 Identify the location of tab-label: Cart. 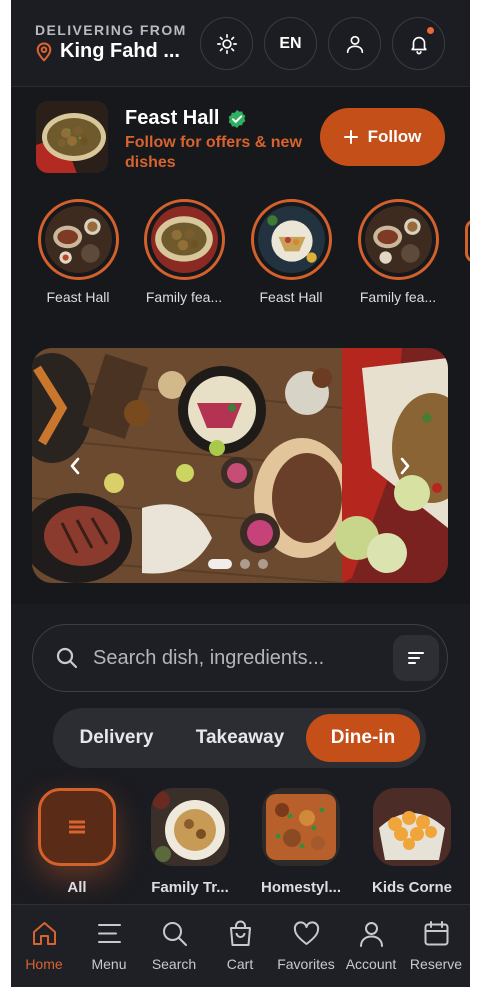
(240, 964).